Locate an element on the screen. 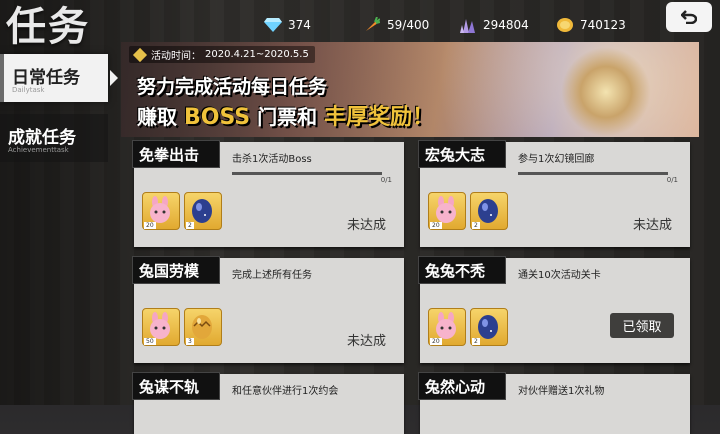 This screenshot has width=720, height=434. task-title-box: 免拳出击 is located at coordinates (176, 154).